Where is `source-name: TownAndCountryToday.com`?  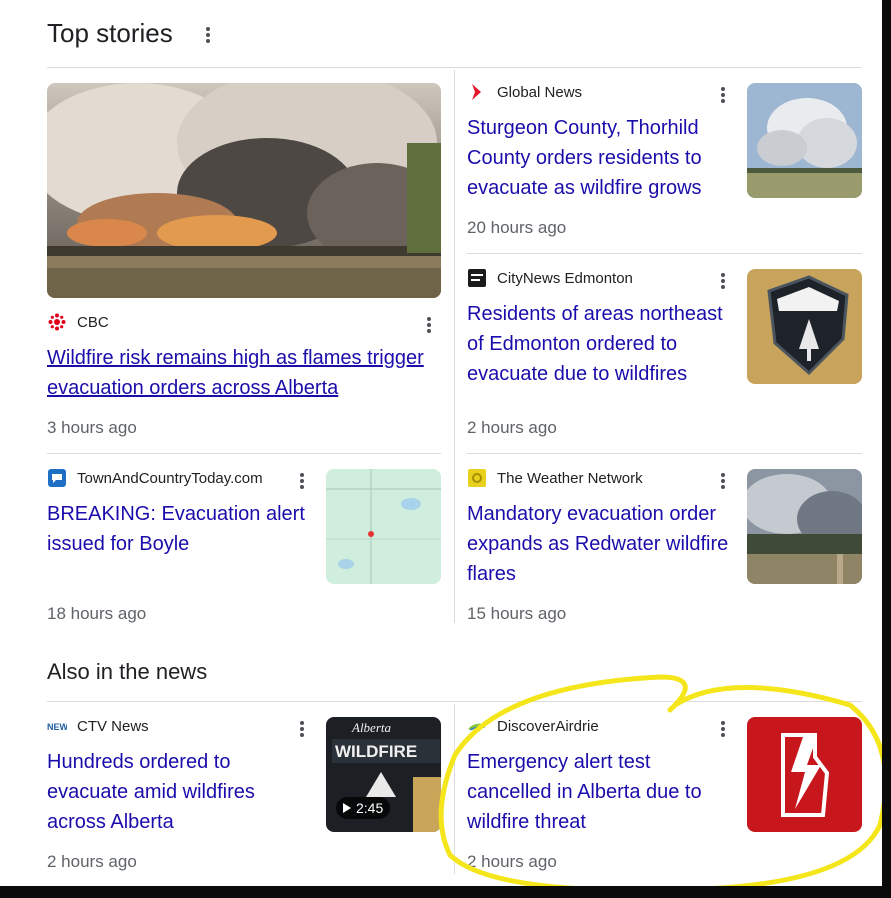
source-name: TownAndCountryToday.com is located at coordinates (170, 478).